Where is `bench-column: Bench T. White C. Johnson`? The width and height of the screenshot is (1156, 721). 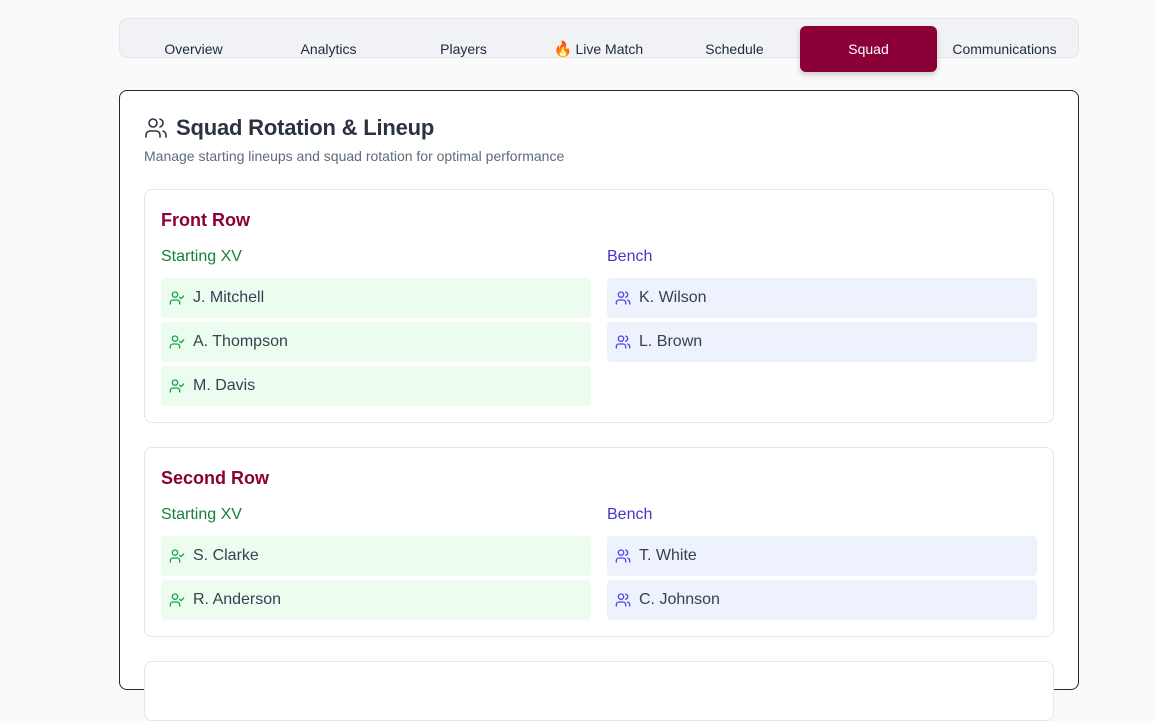 bench-column: Bench T. White C. Johnson is located at coordinates (822, 563).